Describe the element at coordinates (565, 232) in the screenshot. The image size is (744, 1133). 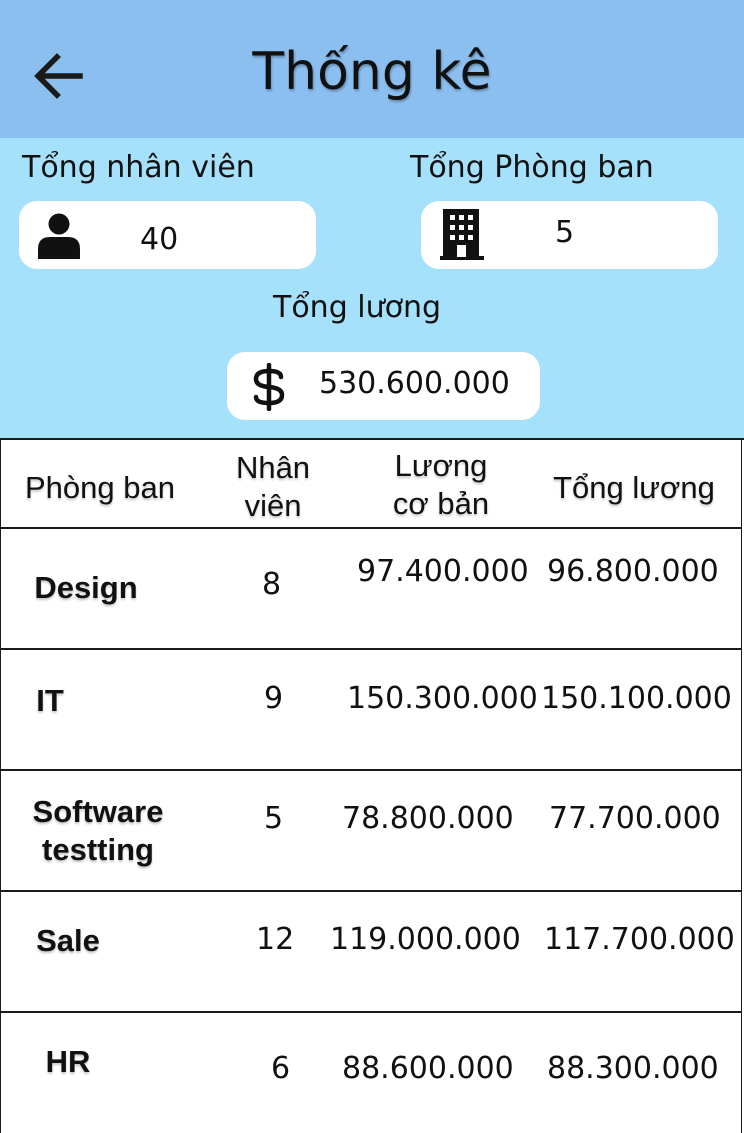
I see `total-departments-value: 5` at that location.